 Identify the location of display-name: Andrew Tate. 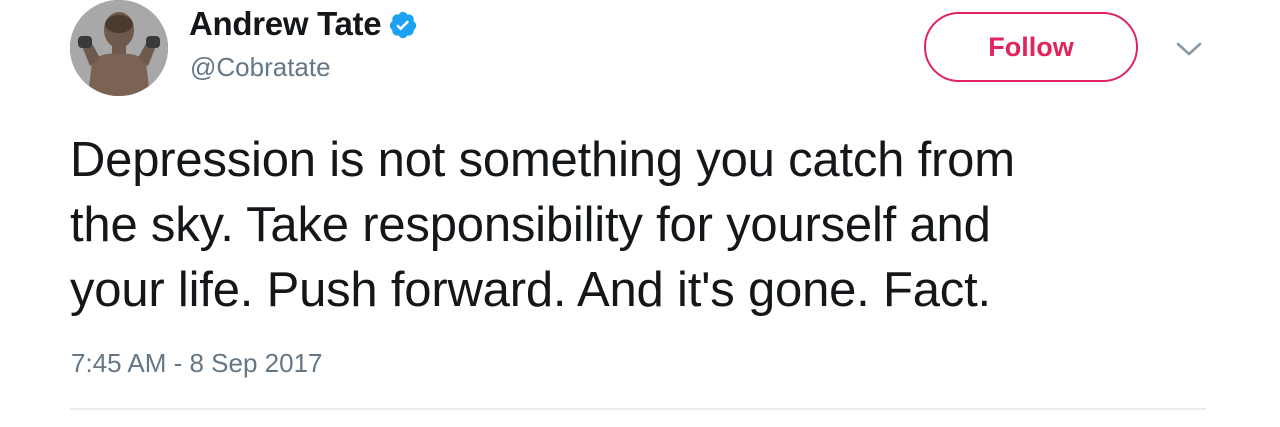
(285, 24).